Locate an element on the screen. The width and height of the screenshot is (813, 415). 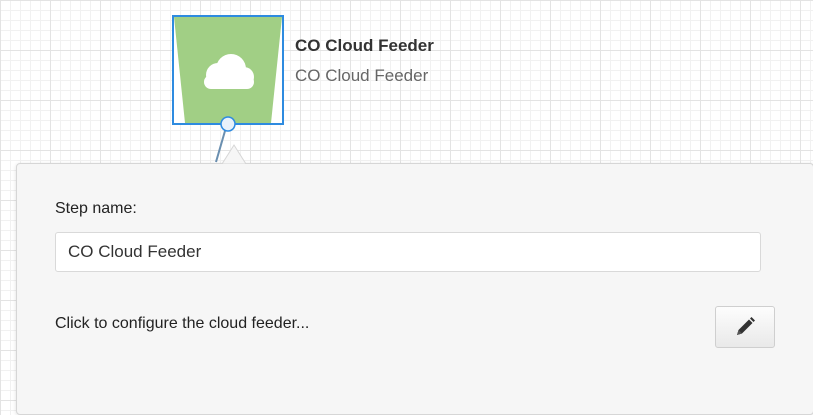
step-subtitle: CO Cloud Feeder is located at coordinates (362, 75).